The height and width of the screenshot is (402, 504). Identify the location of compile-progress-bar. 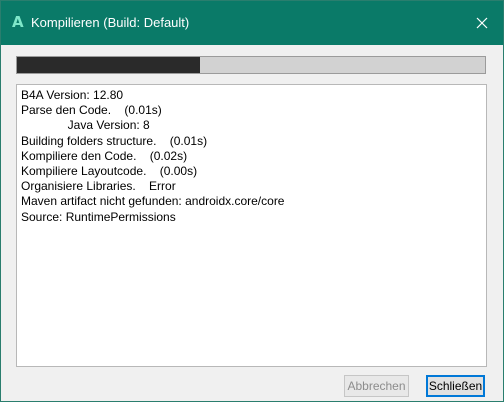
(251, 65).